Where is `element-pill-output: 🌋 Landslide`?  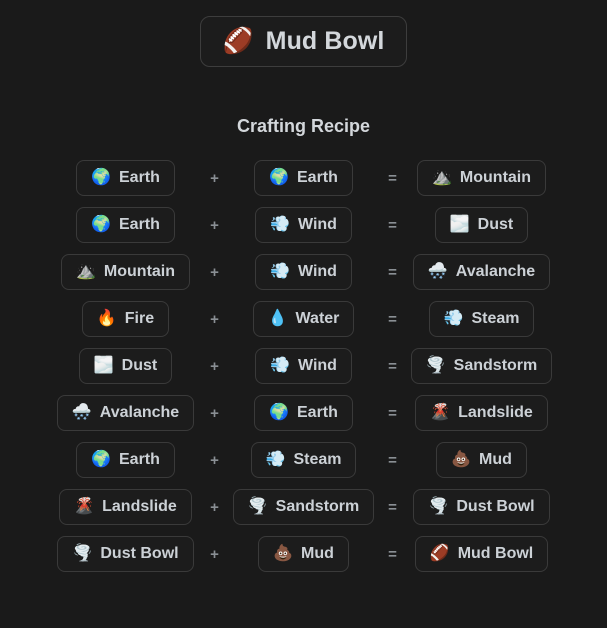
element-pill-output: 🌋 Landslide is located at coordinates (481, 413).